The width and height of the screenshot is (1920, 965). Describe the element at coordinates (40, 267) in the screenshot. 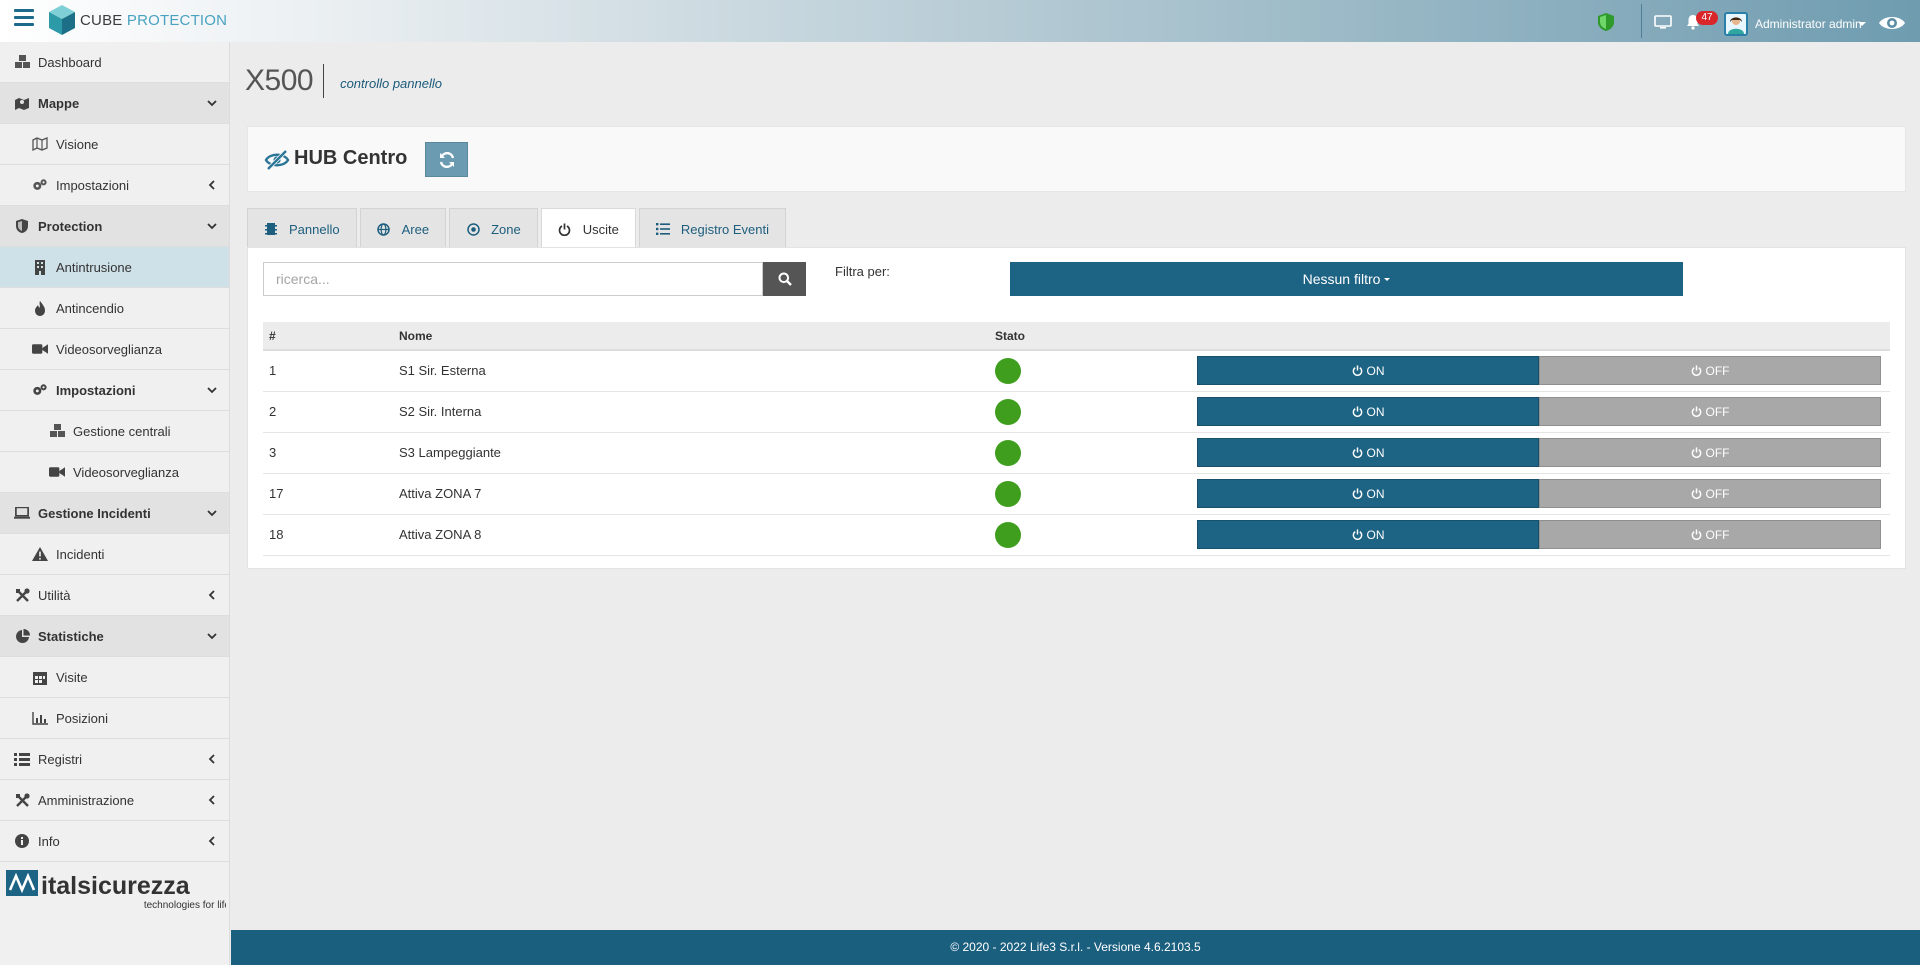

I see `building-icon` at that location.